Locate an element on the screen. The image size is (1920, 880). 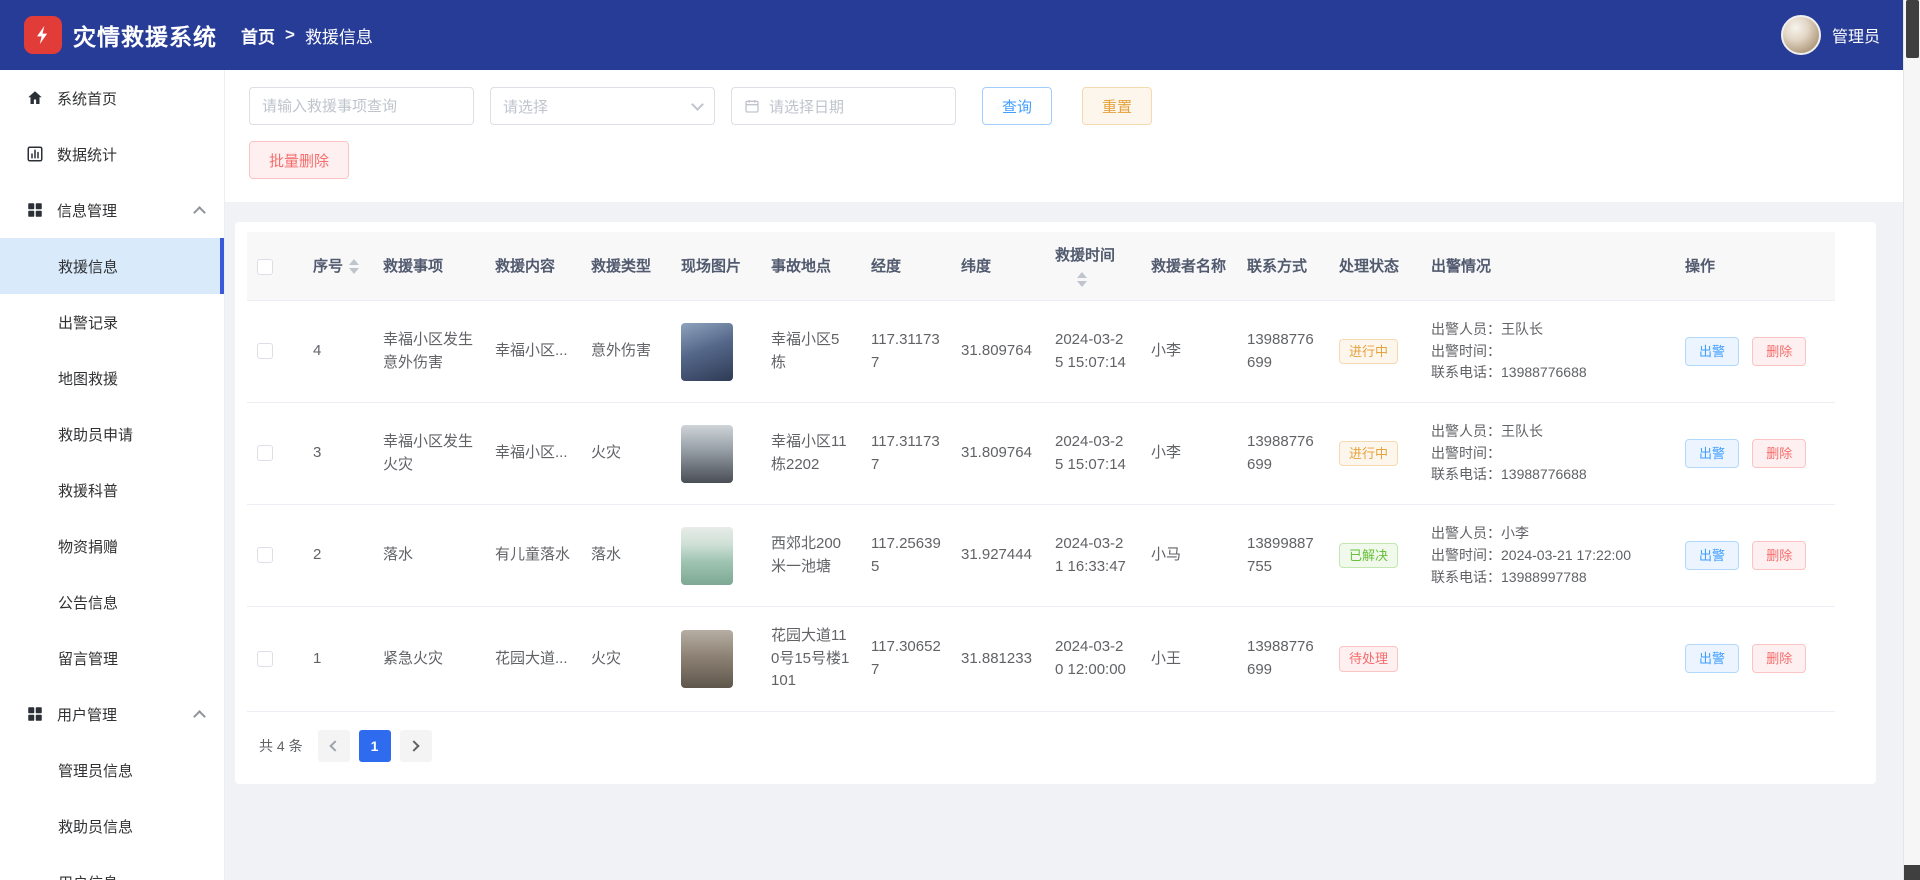
scrollbar-bottom-corner is located at coordinates (1912, 872).